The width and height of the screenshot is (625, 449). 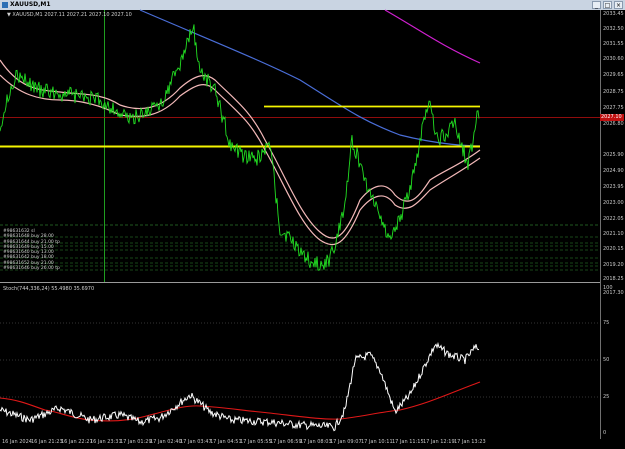 What do you see at coordinates (31, 268) in the screenshot?
I see `order-label: #98631646 buy 26.00 tp` at bounding box center [31, 268].